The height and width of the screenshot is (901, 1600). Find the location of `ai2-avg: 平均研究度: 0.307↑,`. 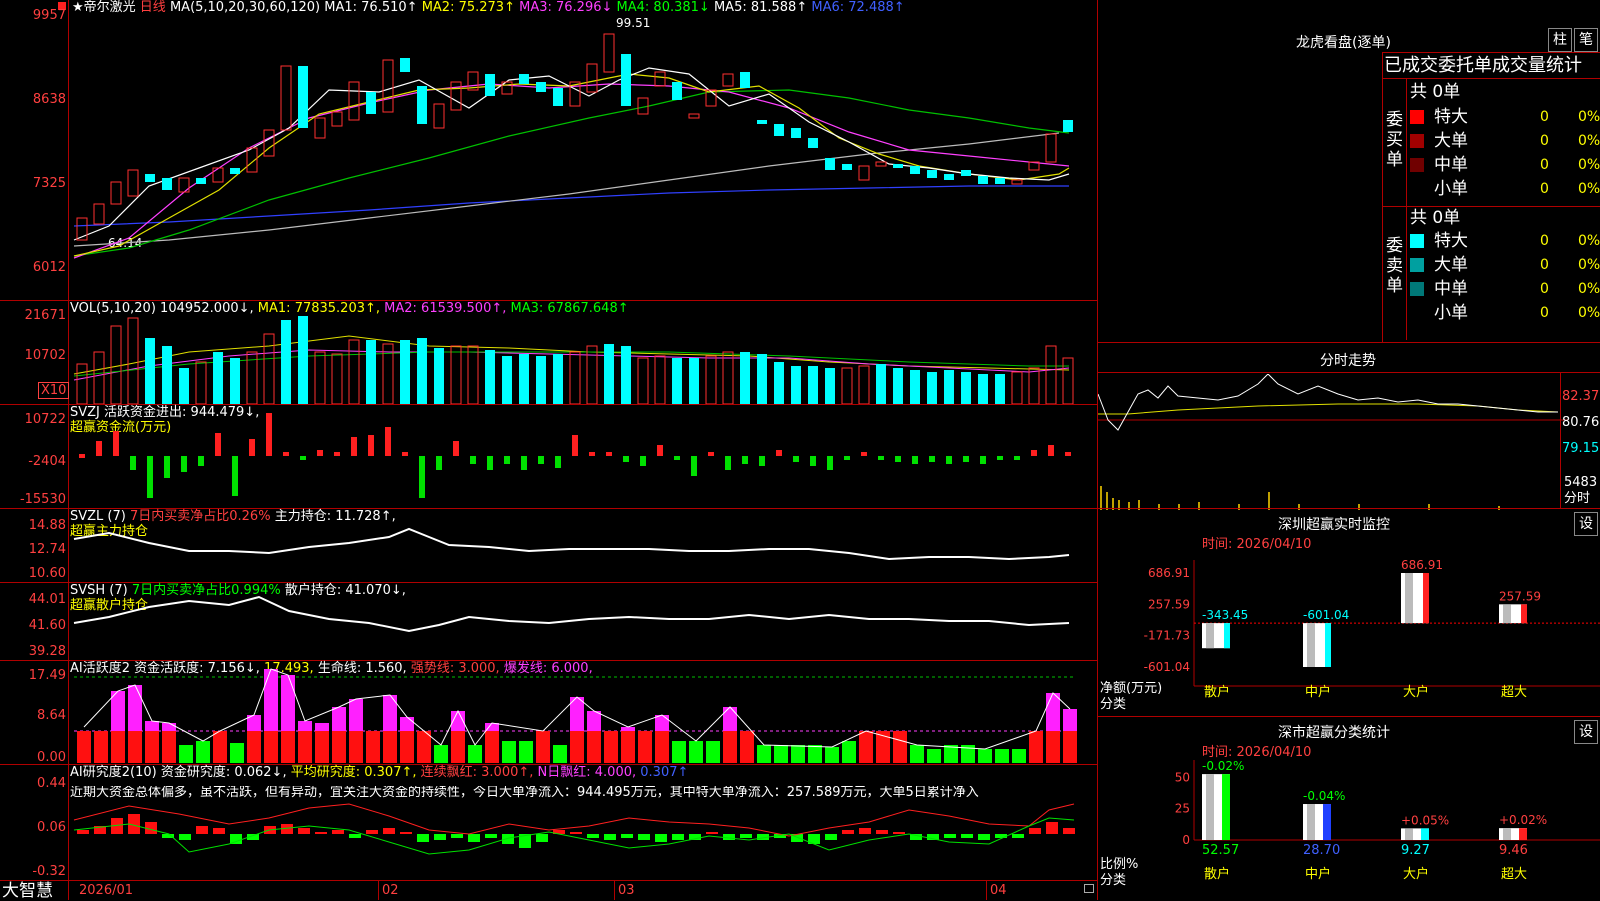

ai2-avg: 平均研究度: 0.307↑, is located at coordinates (353, 772).